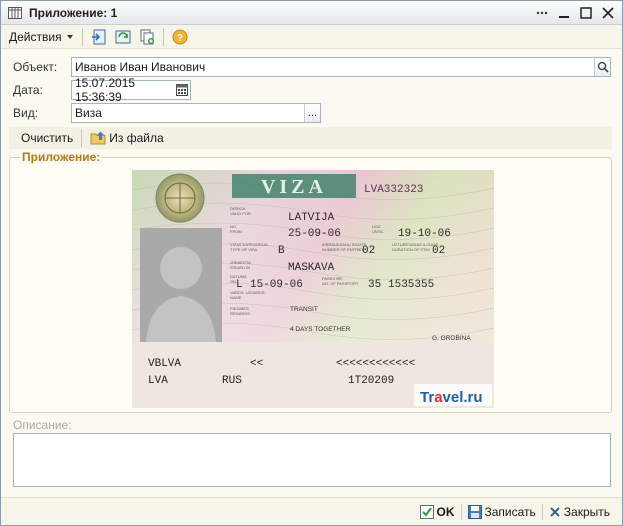 The width and height of the screenshot is (623, 526). I want to click on date-label: Дата:, so click(28, 90).